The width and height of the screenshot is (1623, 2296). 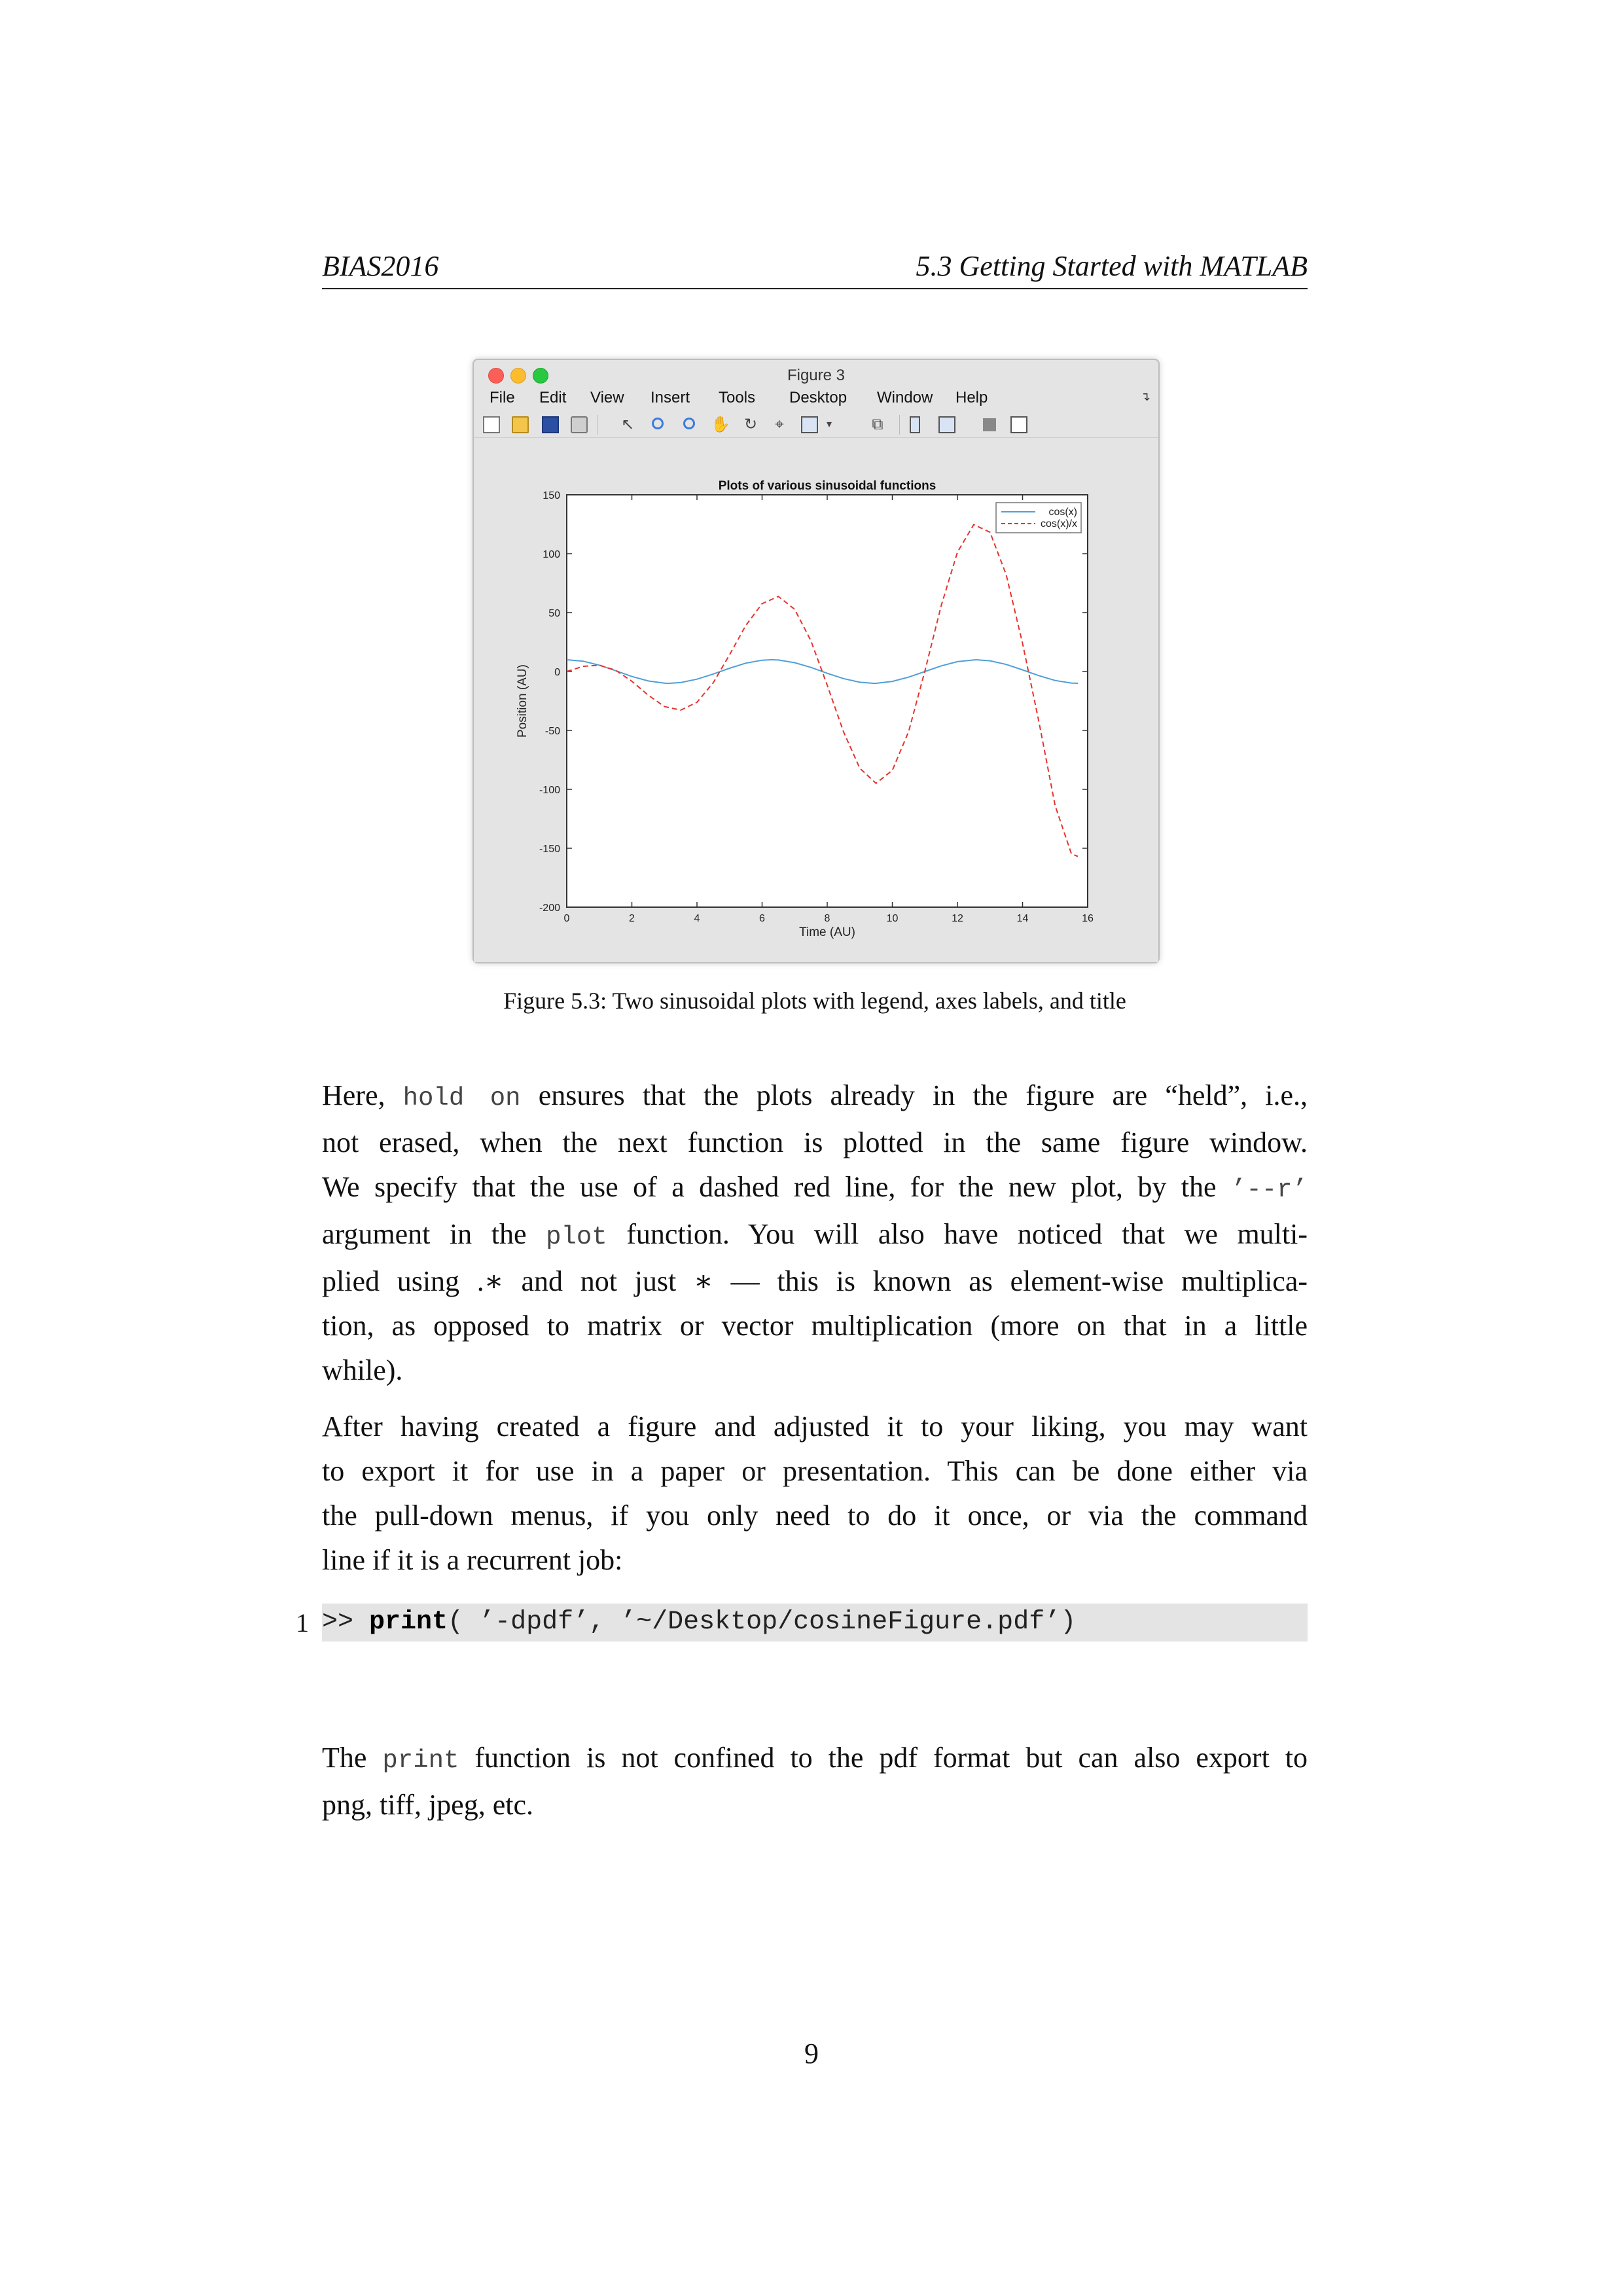 I want to click on brush-dropdown-icon: ▾, so click(x=830, y=424).